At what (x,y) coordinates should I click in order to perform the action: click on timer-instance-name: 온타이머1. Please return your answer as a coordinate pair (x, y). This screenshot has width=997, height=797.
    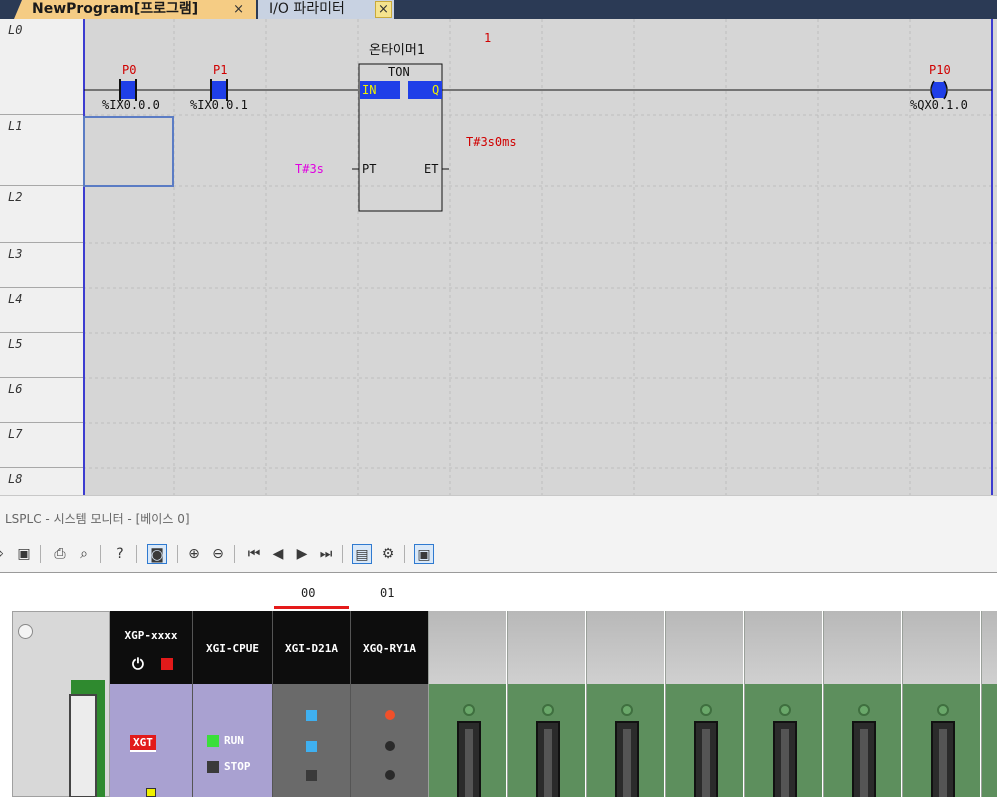
    Looking at the image, I should click on (397, 50).